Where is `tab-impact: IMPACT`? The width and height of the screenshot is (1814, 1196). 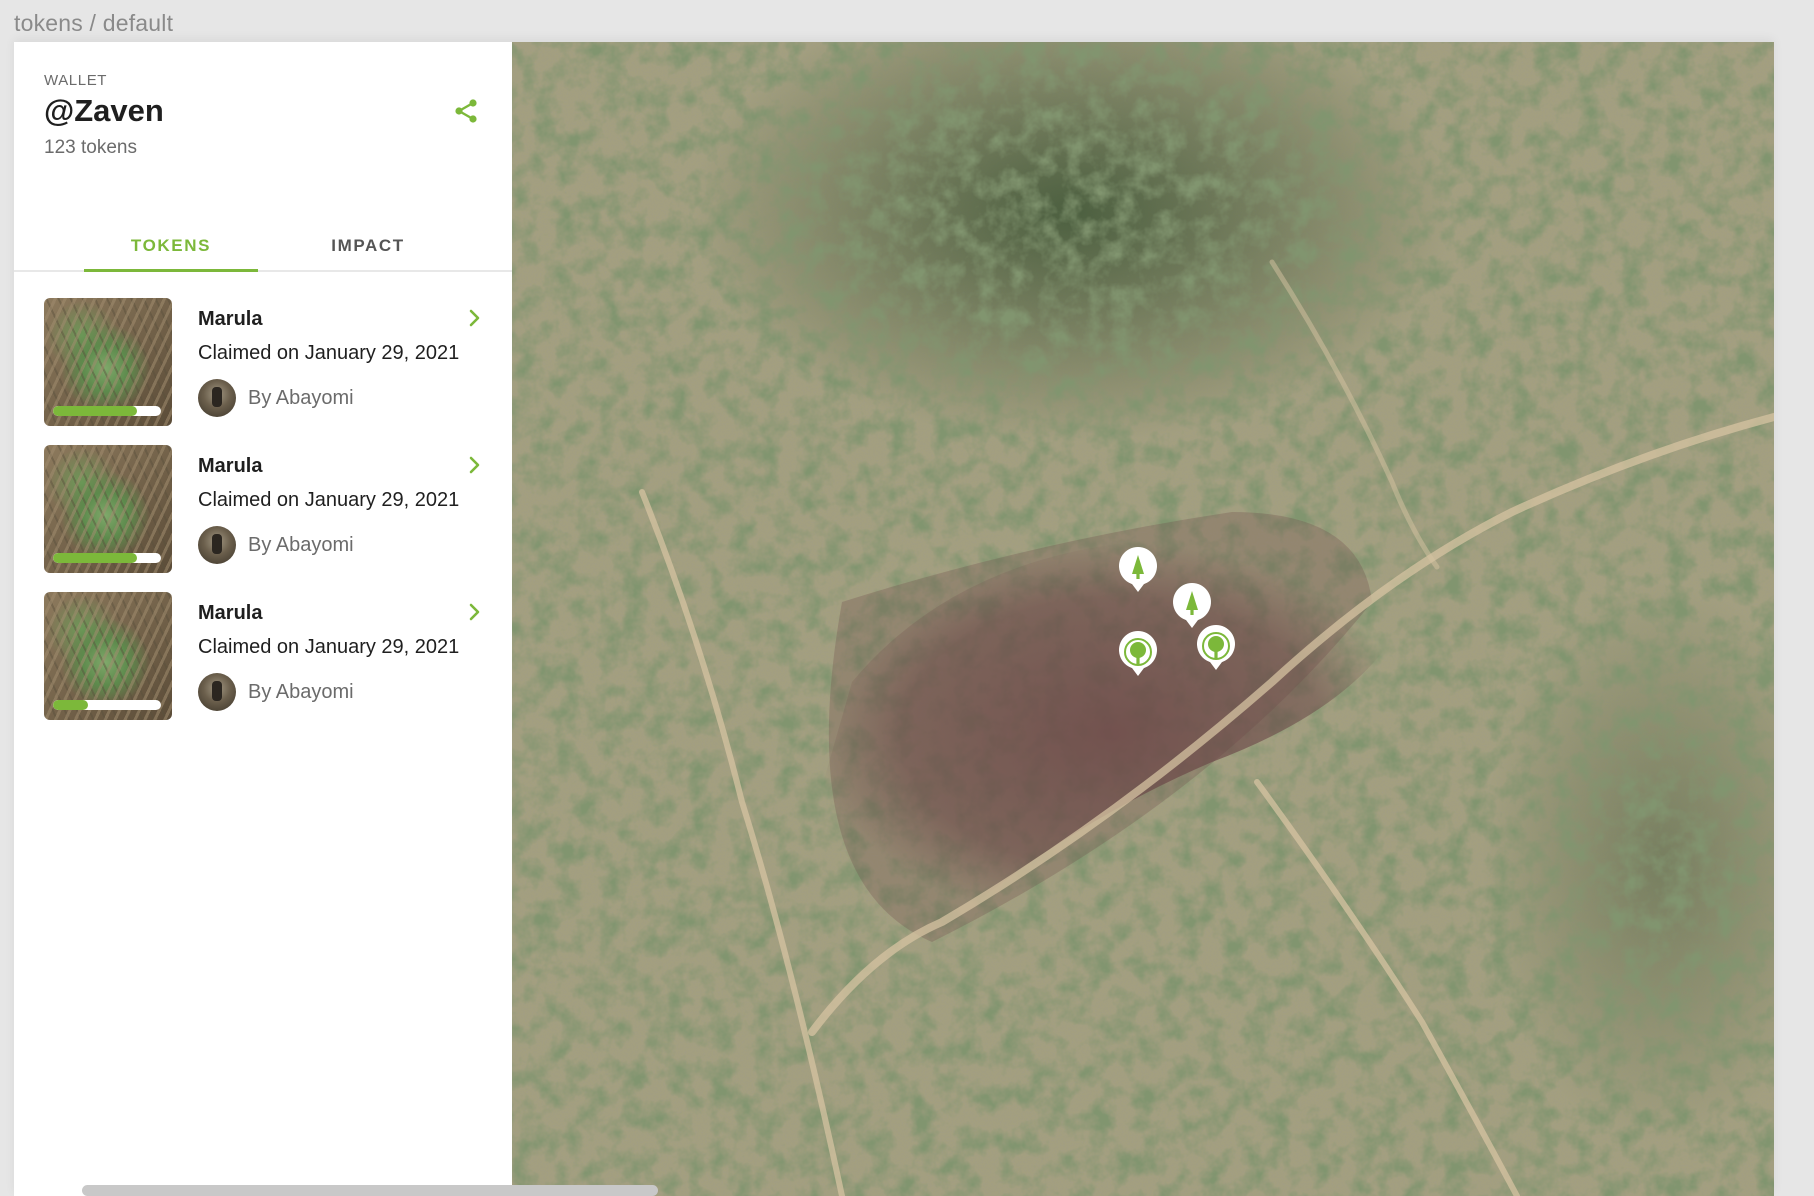
tab-impact: IMPACT is located at coordinates (368, 246).